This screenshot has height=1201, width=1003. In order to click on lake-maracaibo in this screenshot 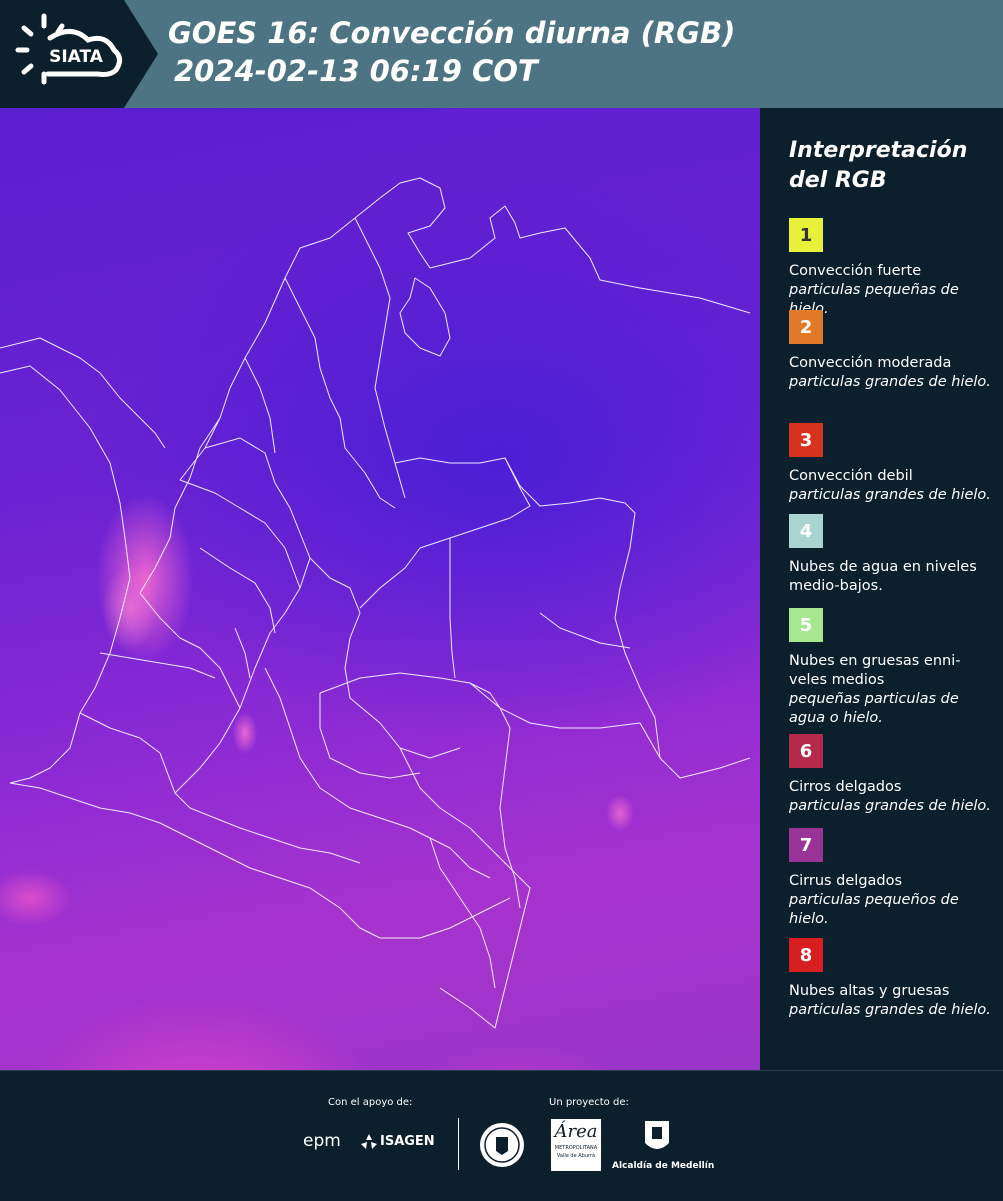, I will do `click(425, 317)`.